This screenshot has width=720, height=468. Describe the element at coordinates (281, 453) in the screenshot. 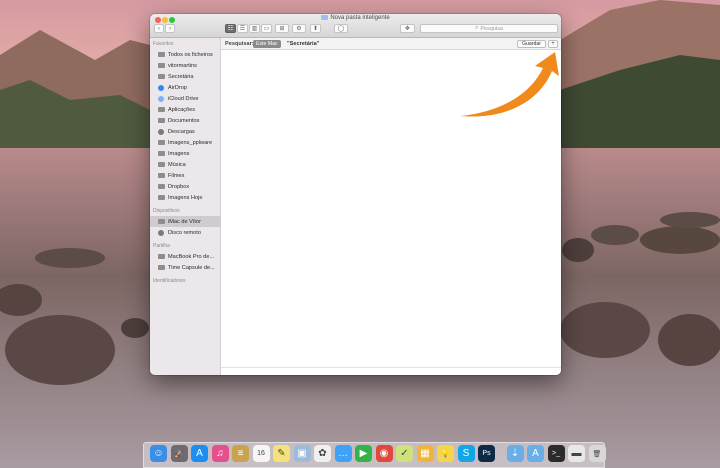

I see `notes-icon: ✎` at that location.